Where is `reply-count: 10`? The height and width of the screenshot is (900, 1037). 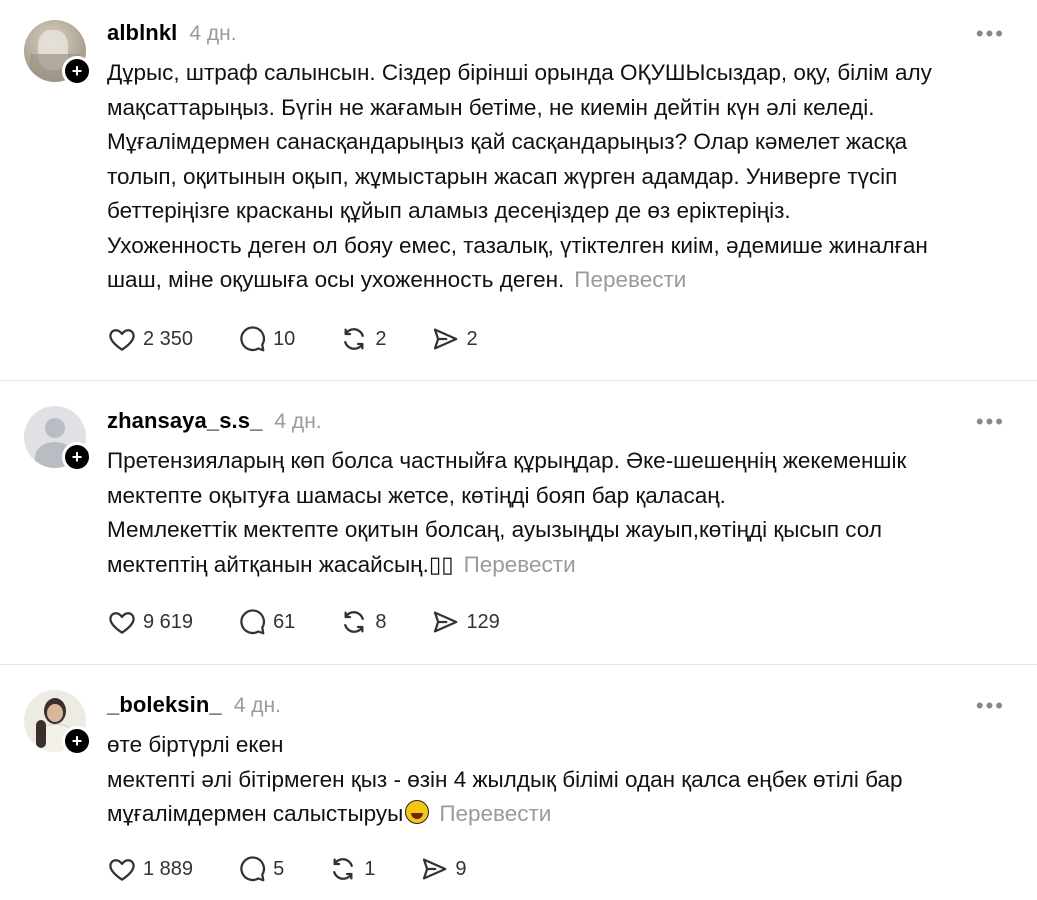
reply-count: 10 is located at coordinates (284, 338).